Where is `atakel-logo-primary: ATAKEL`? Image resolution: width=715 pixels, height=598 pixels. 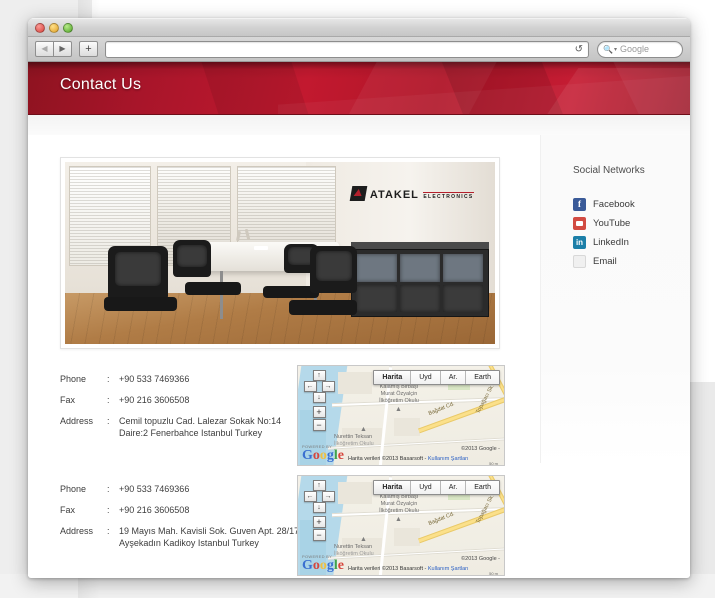
atakel-logo-primary: ATAKEL is located at coordinates (394, 194).